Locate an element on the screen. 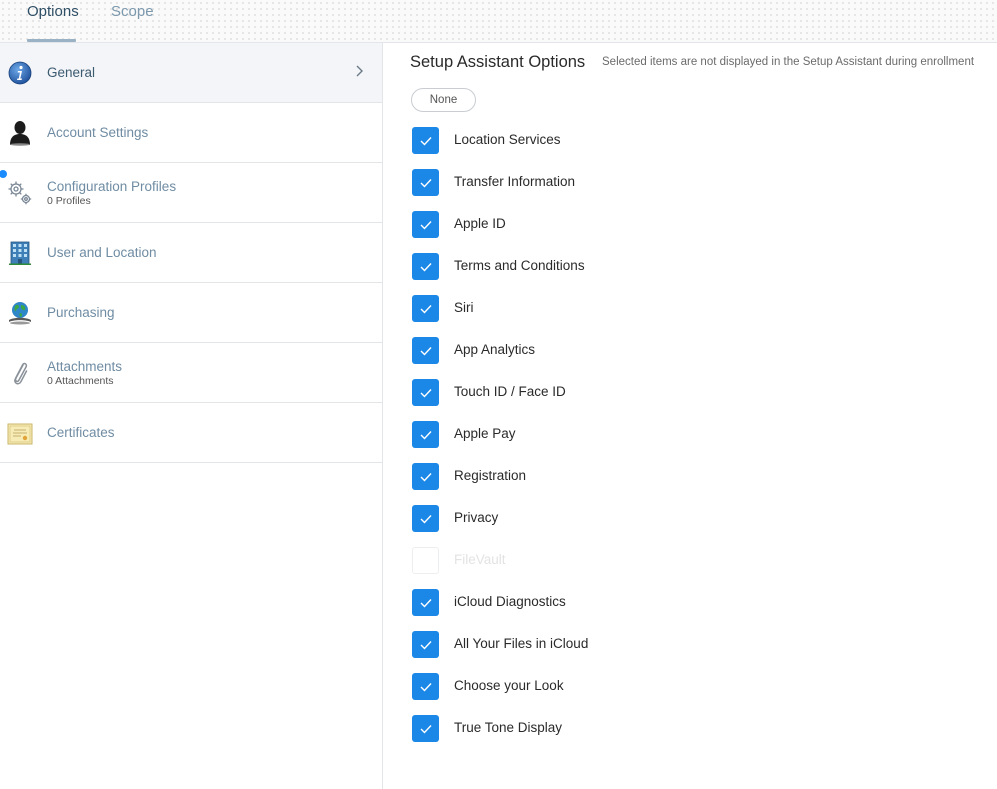 This screenshot has height=789, width=997. setup-option-row: Privacy is located at coordinates (612, 519).